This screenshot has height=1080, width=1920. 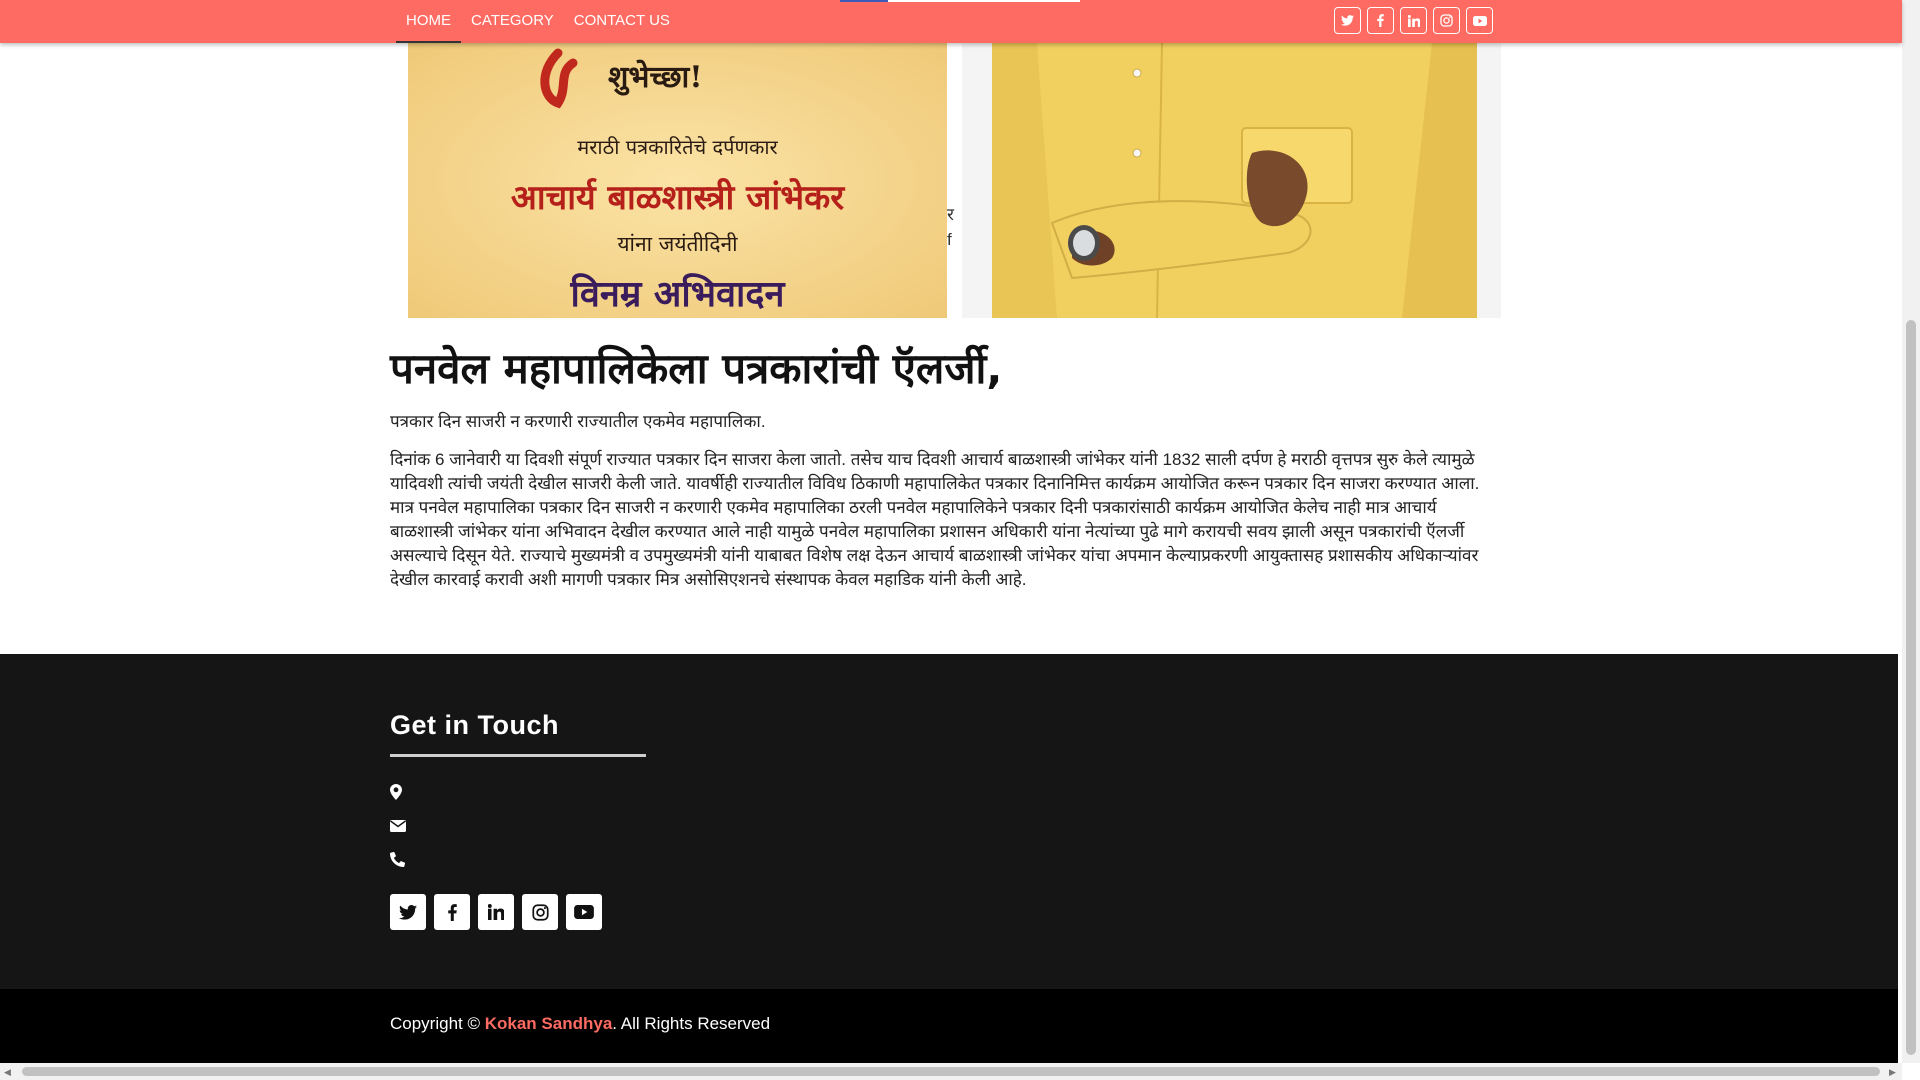 I want to click on hero-left-line4: यांना जयंतीदिनी, so click(x=677, y=244).